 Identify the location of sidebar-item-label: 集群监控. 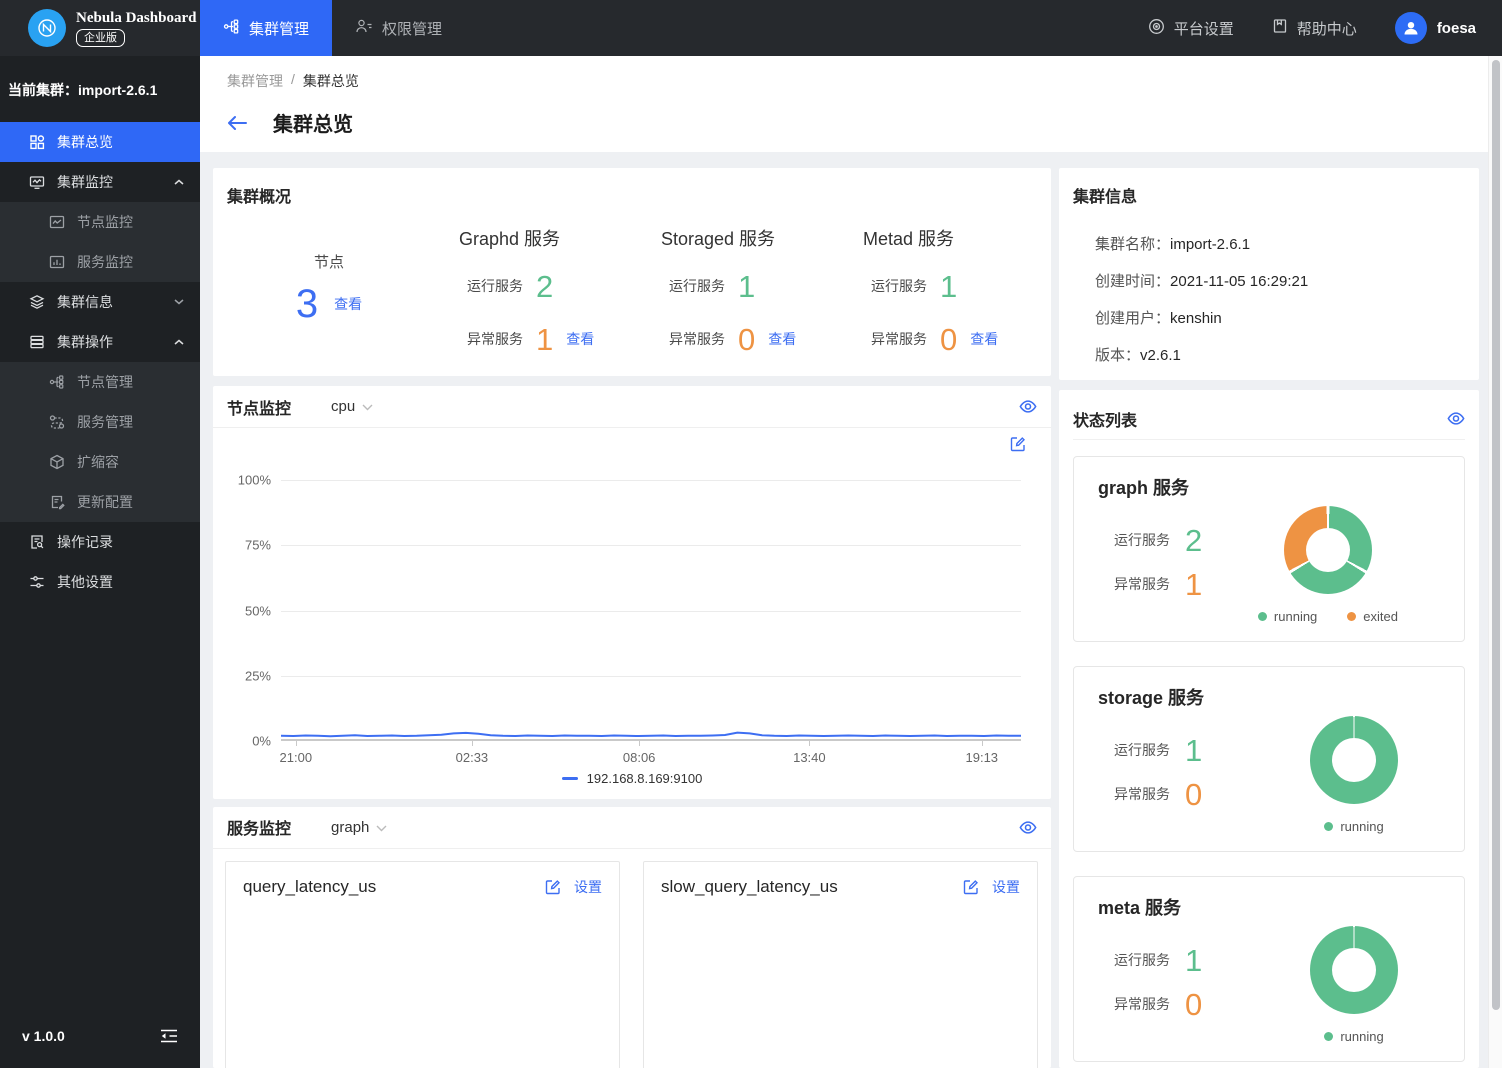
(85, 182).